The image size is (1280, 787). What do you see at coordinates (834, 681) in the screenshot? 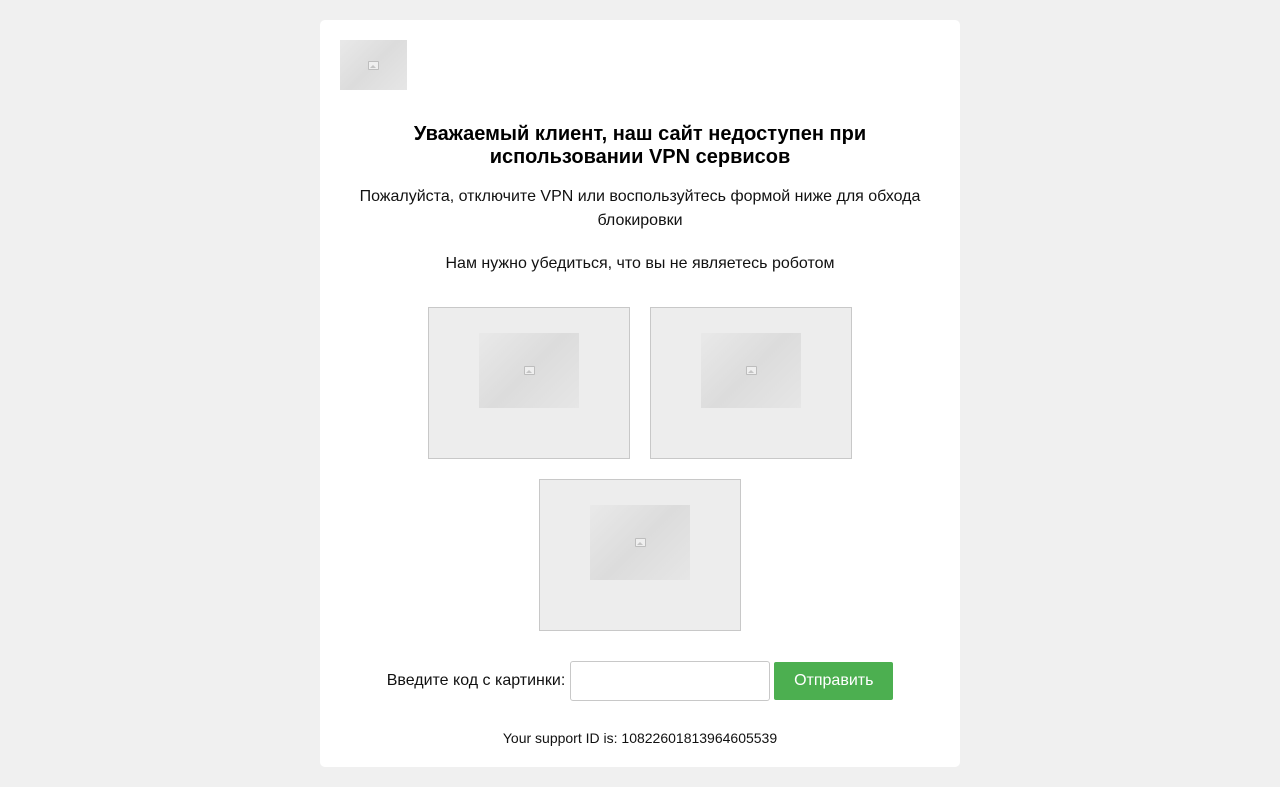
I see `submit-button: Отправить` at bounding box center [834, 681].